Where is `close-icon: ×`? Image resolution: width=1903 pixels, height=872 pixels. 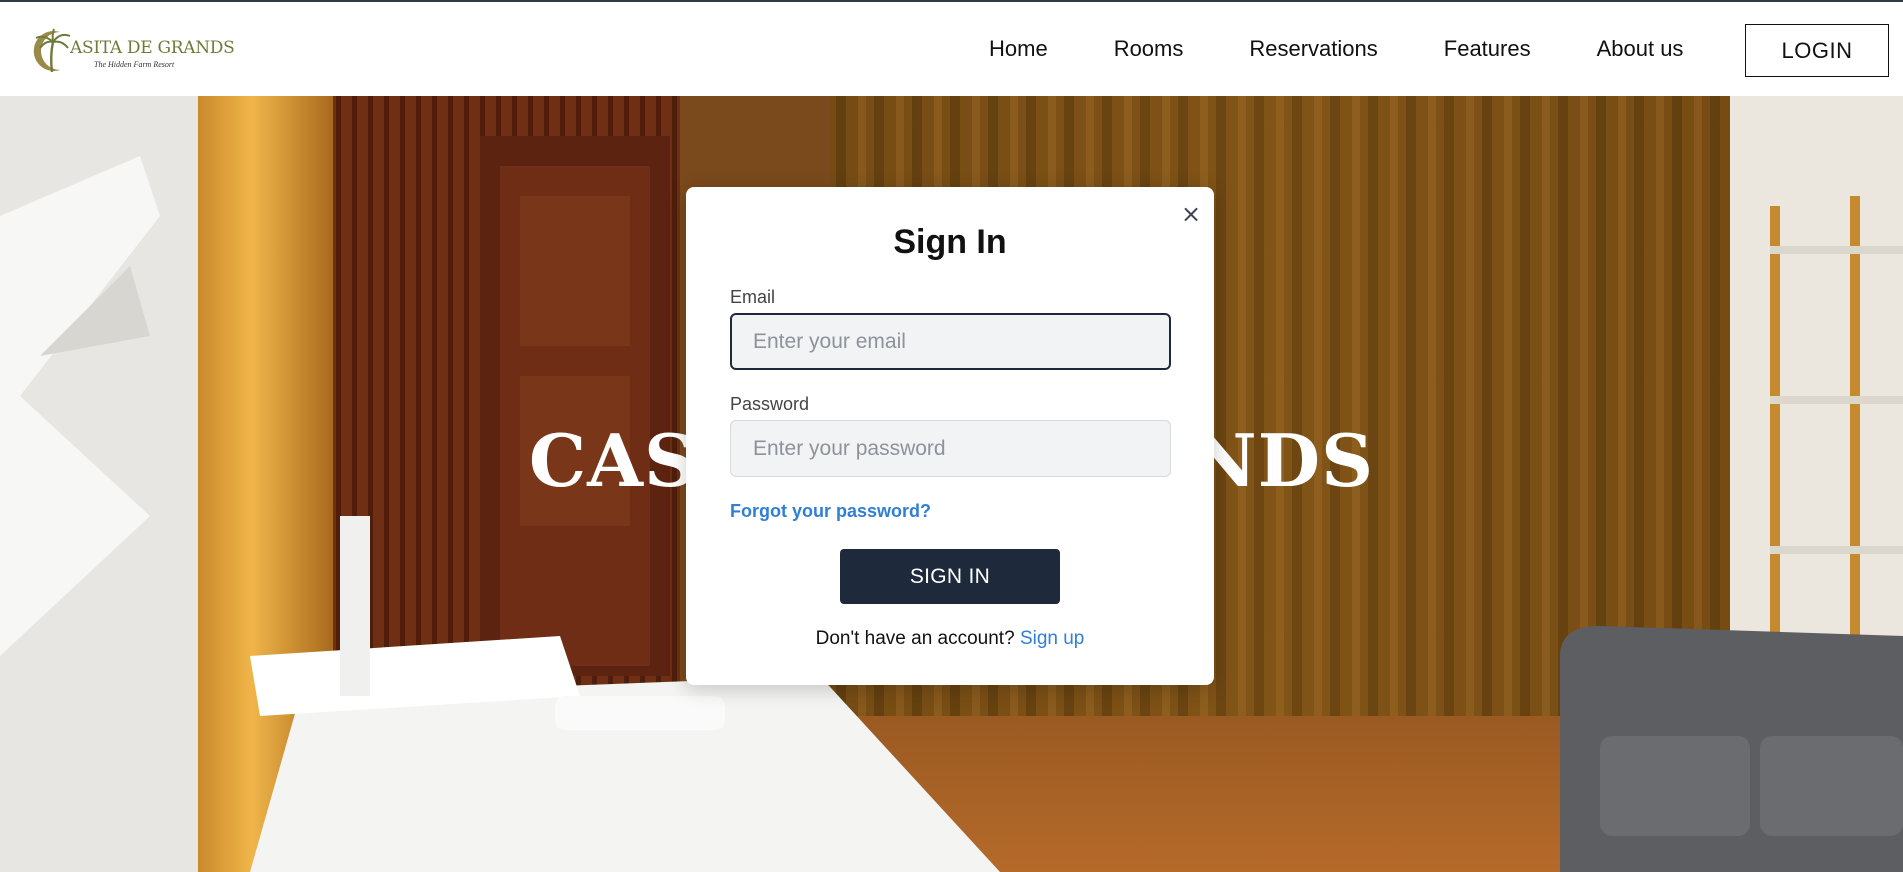 close-icon: × is located at coordinates (1191, 214).